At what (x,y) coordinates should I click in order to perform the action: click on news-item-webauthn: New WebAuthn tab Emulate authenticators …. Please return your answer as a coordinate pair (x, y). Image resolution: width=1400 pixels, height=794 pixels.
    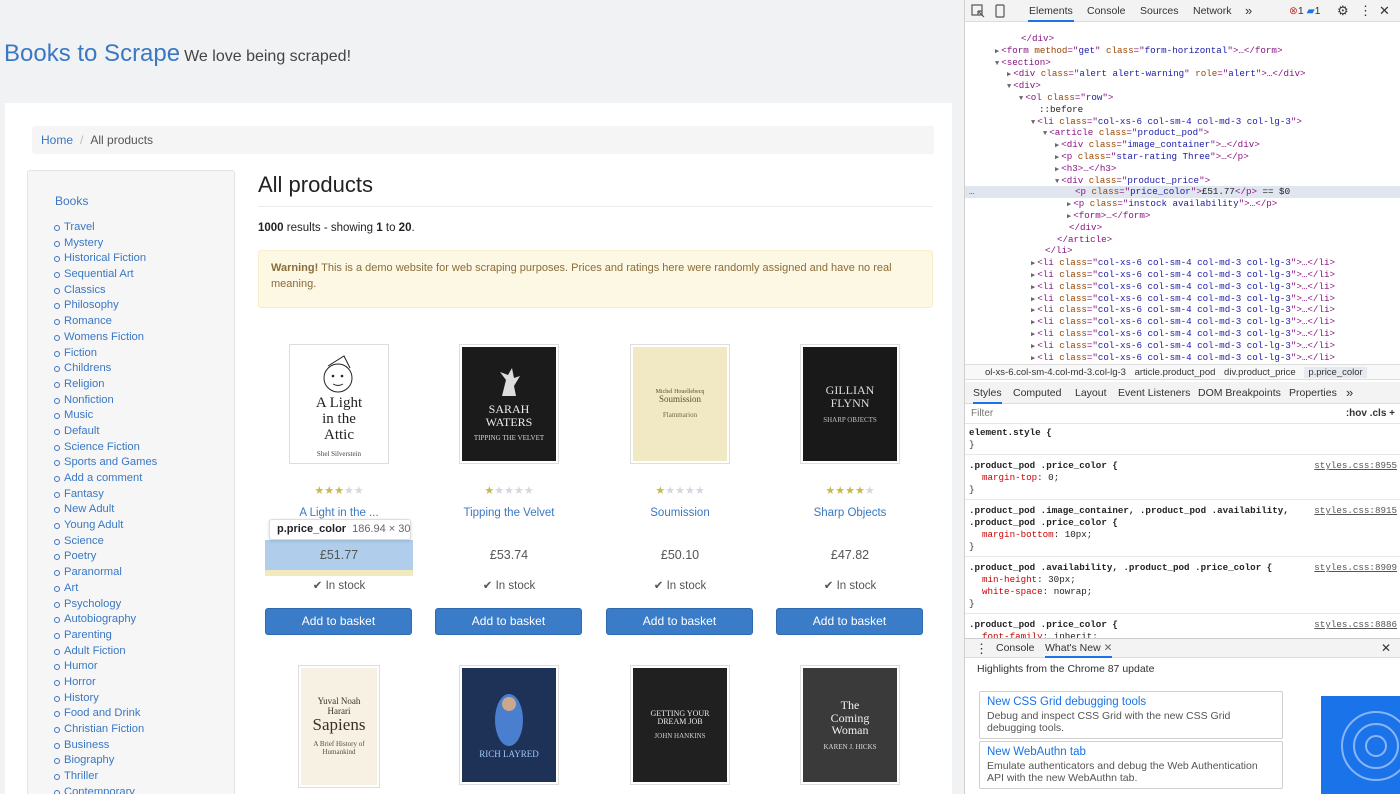
    Looking at the image, I should click on (1131, 765).